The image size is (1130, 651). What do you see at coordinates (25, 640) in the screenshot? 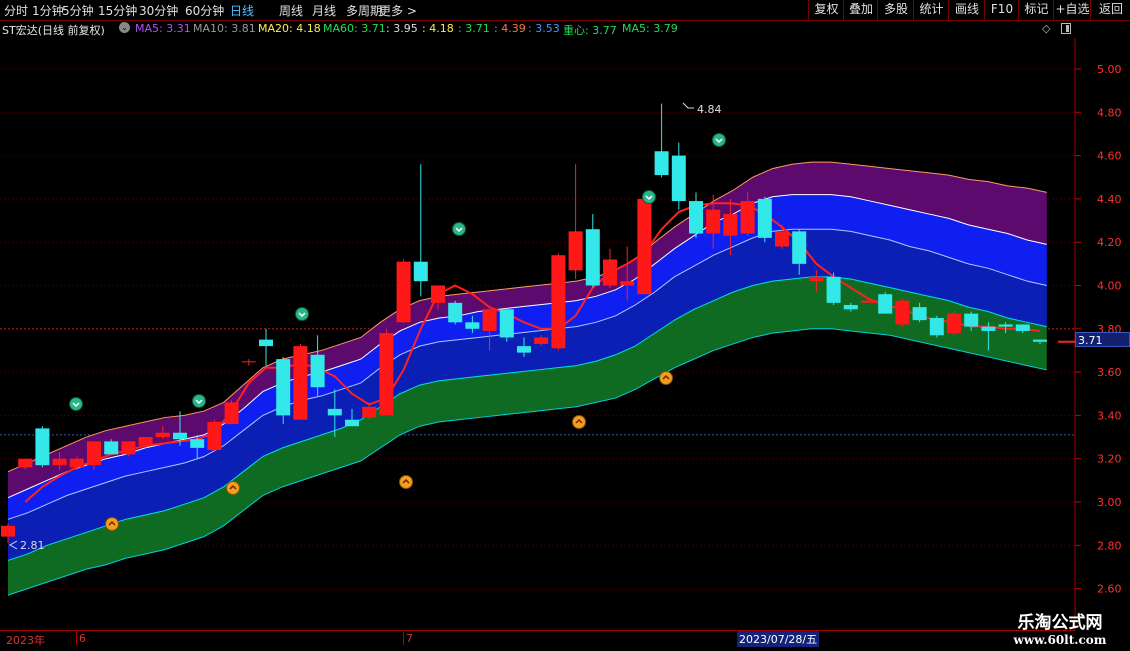
I see `time-label-year: 2023年` at bounding box center [25, 640].